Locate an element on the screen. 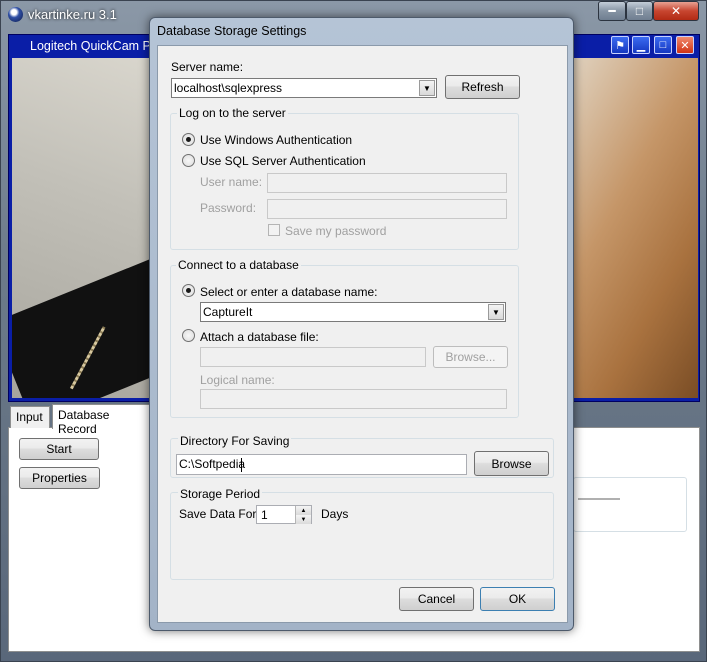 The height and width of the screenshot is (662, 707). logon-group-label: Log on to the server is located at coordinates (232, 113).